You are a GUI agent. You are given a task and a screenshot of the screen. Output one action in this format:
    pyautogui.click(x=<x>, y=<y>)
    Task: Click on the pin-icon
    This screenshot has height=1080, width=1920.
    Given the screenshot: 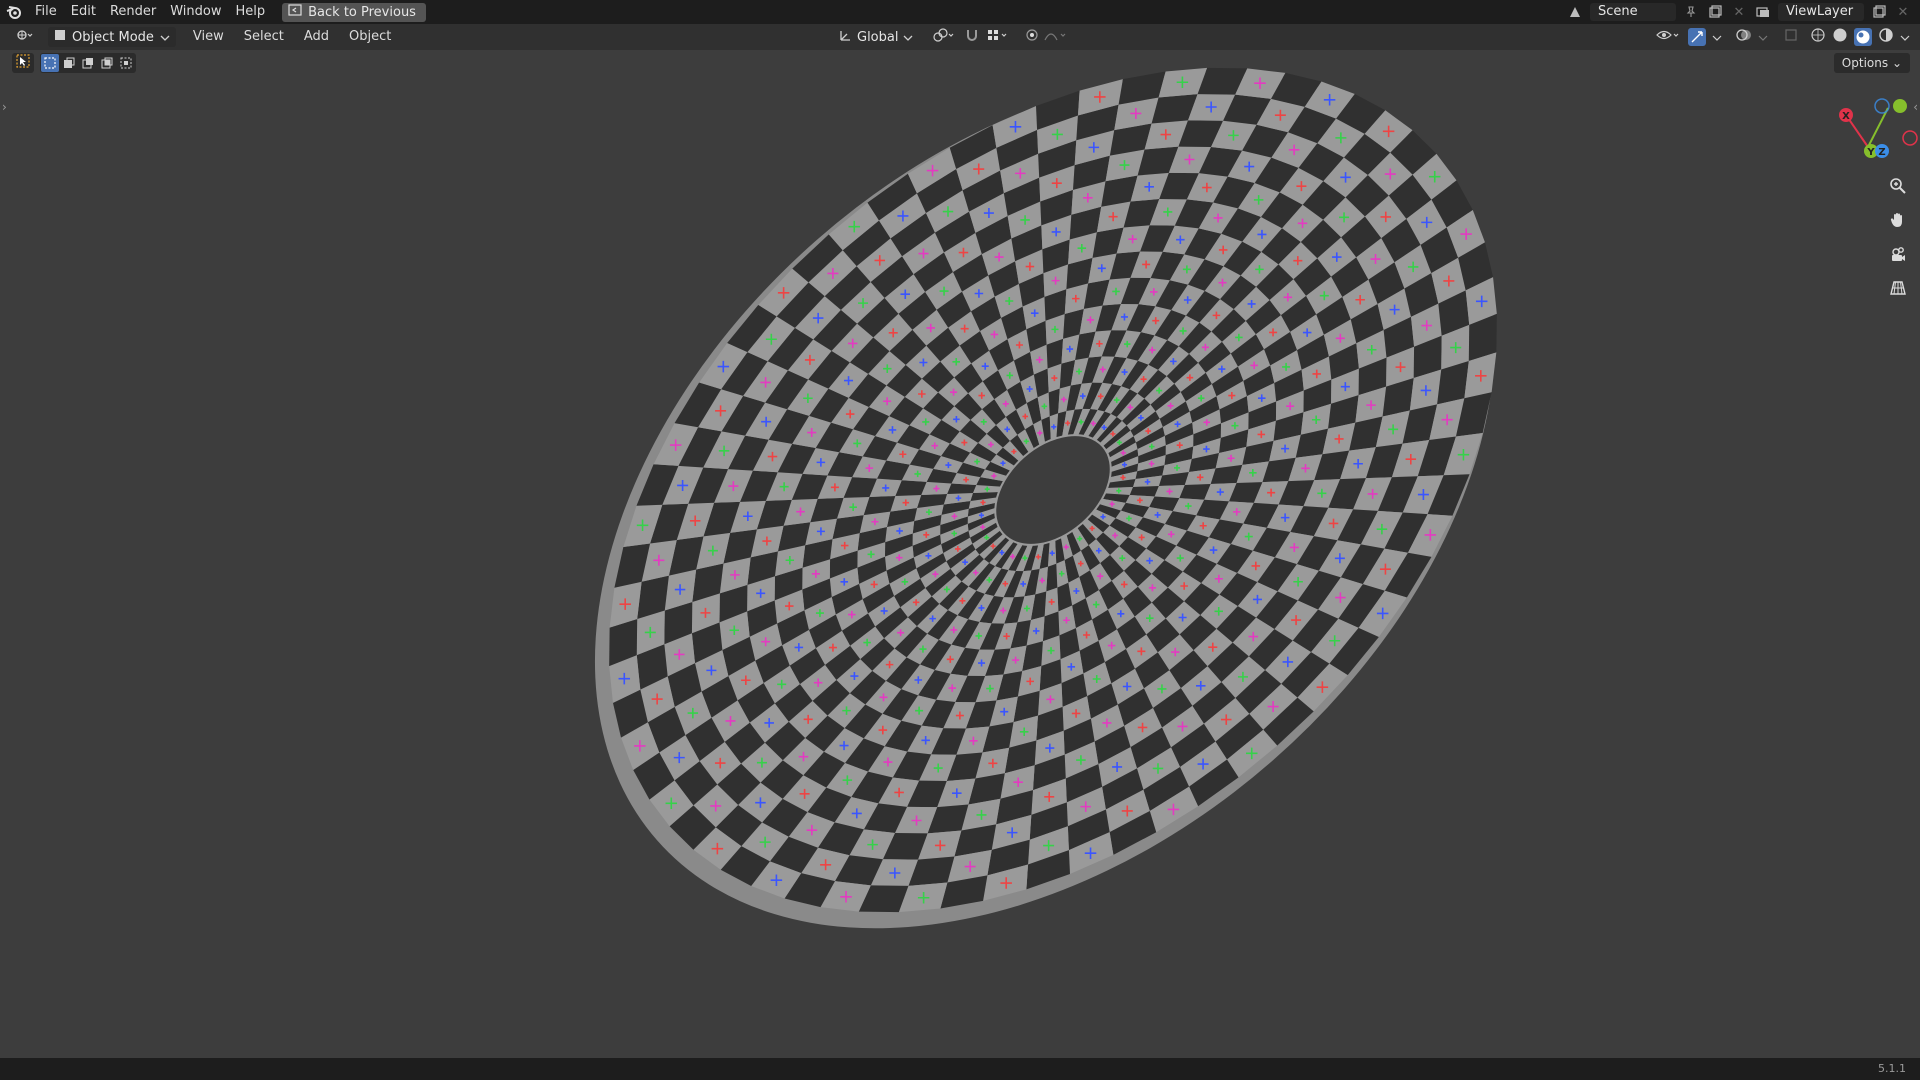 What is the action you would take?
    pyautogui.click(x=1691, y=12)
    